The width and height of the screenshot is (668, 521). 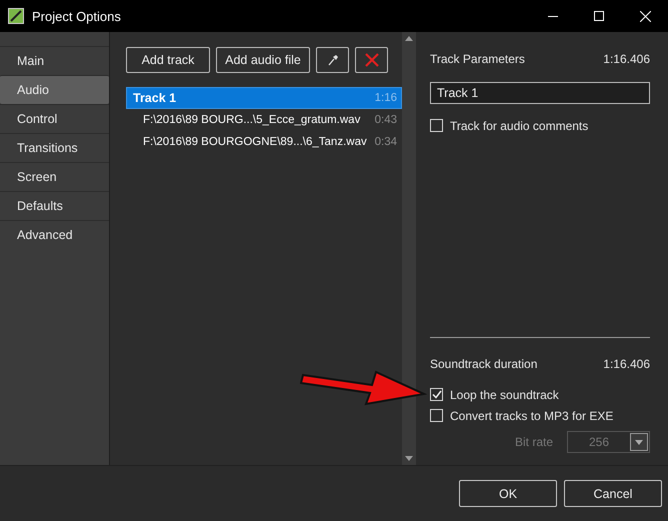 What do you see at coordinates (54, 89) in the screenshot?
I see `sidebar-item: Audio` at bounding box center [54, 89].